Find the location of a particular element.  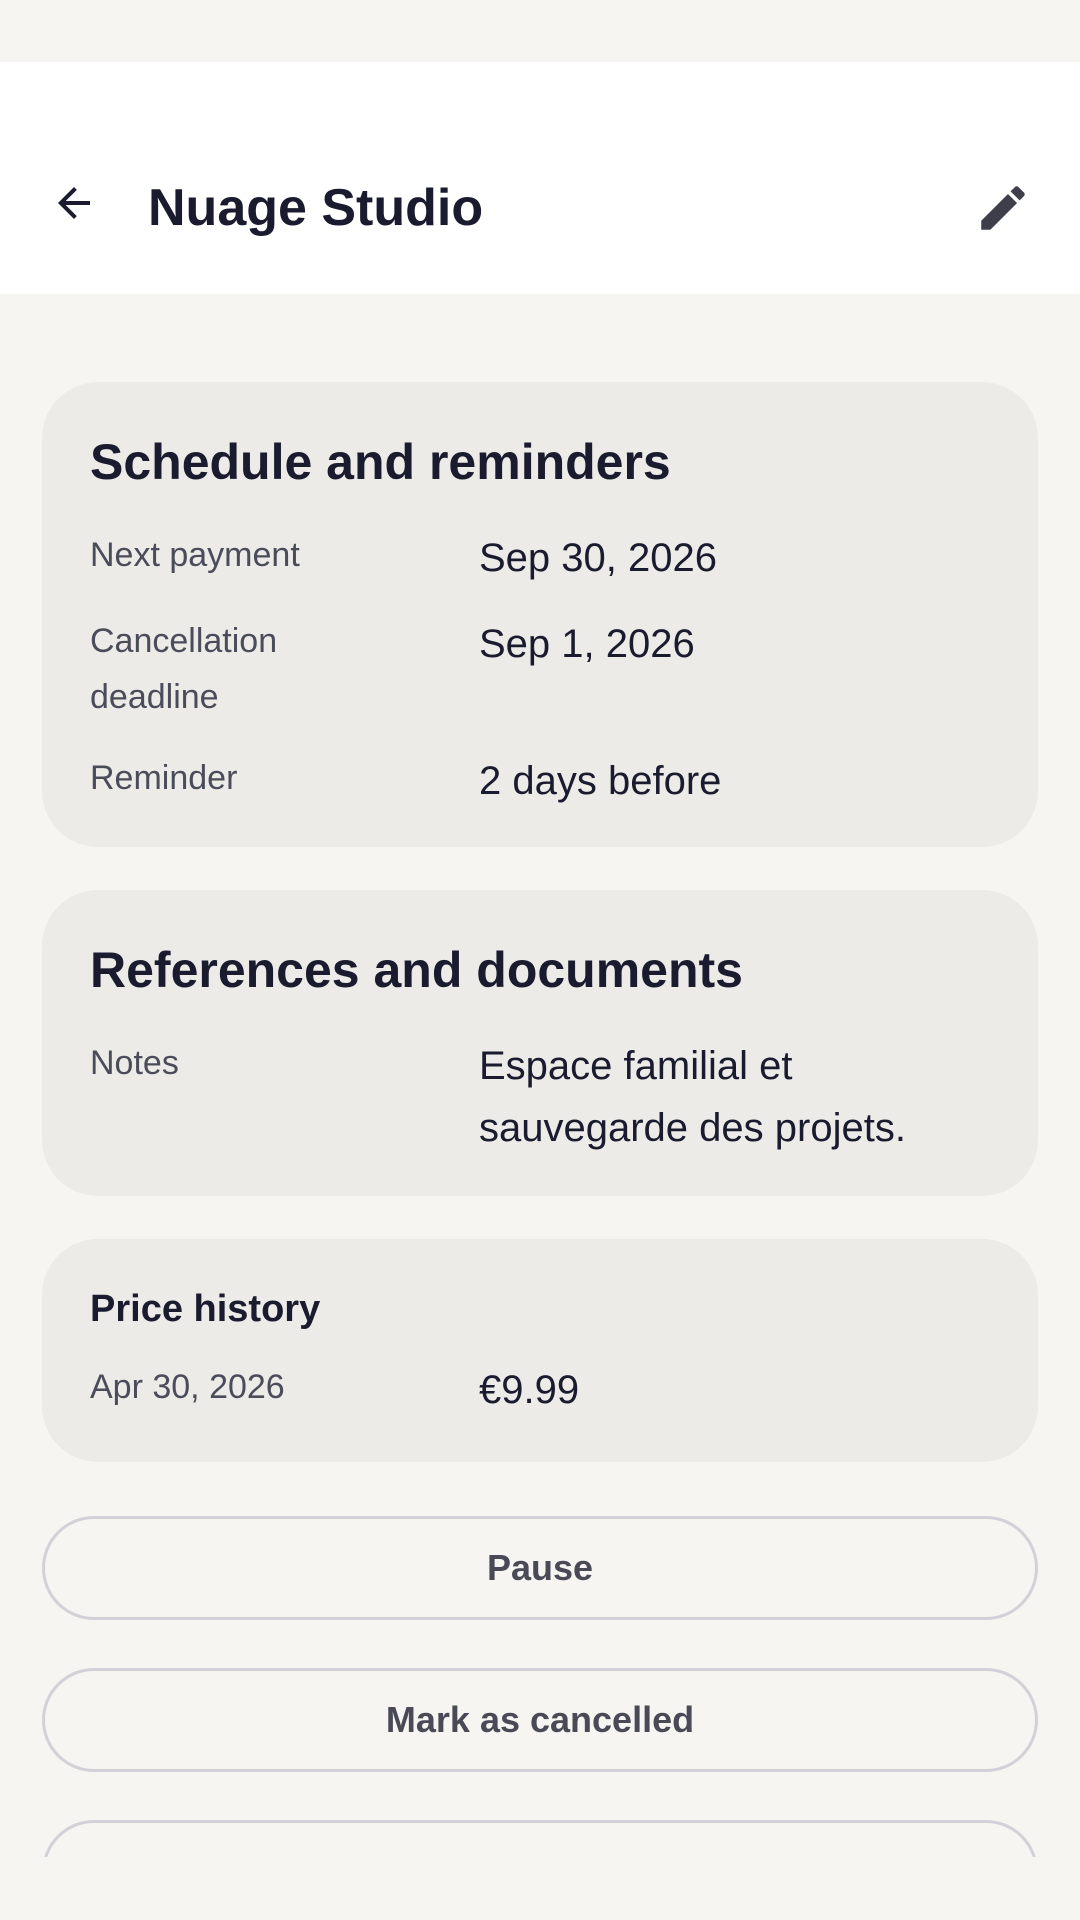

reminder-label: Reminder is located at coordinates (164, 778).